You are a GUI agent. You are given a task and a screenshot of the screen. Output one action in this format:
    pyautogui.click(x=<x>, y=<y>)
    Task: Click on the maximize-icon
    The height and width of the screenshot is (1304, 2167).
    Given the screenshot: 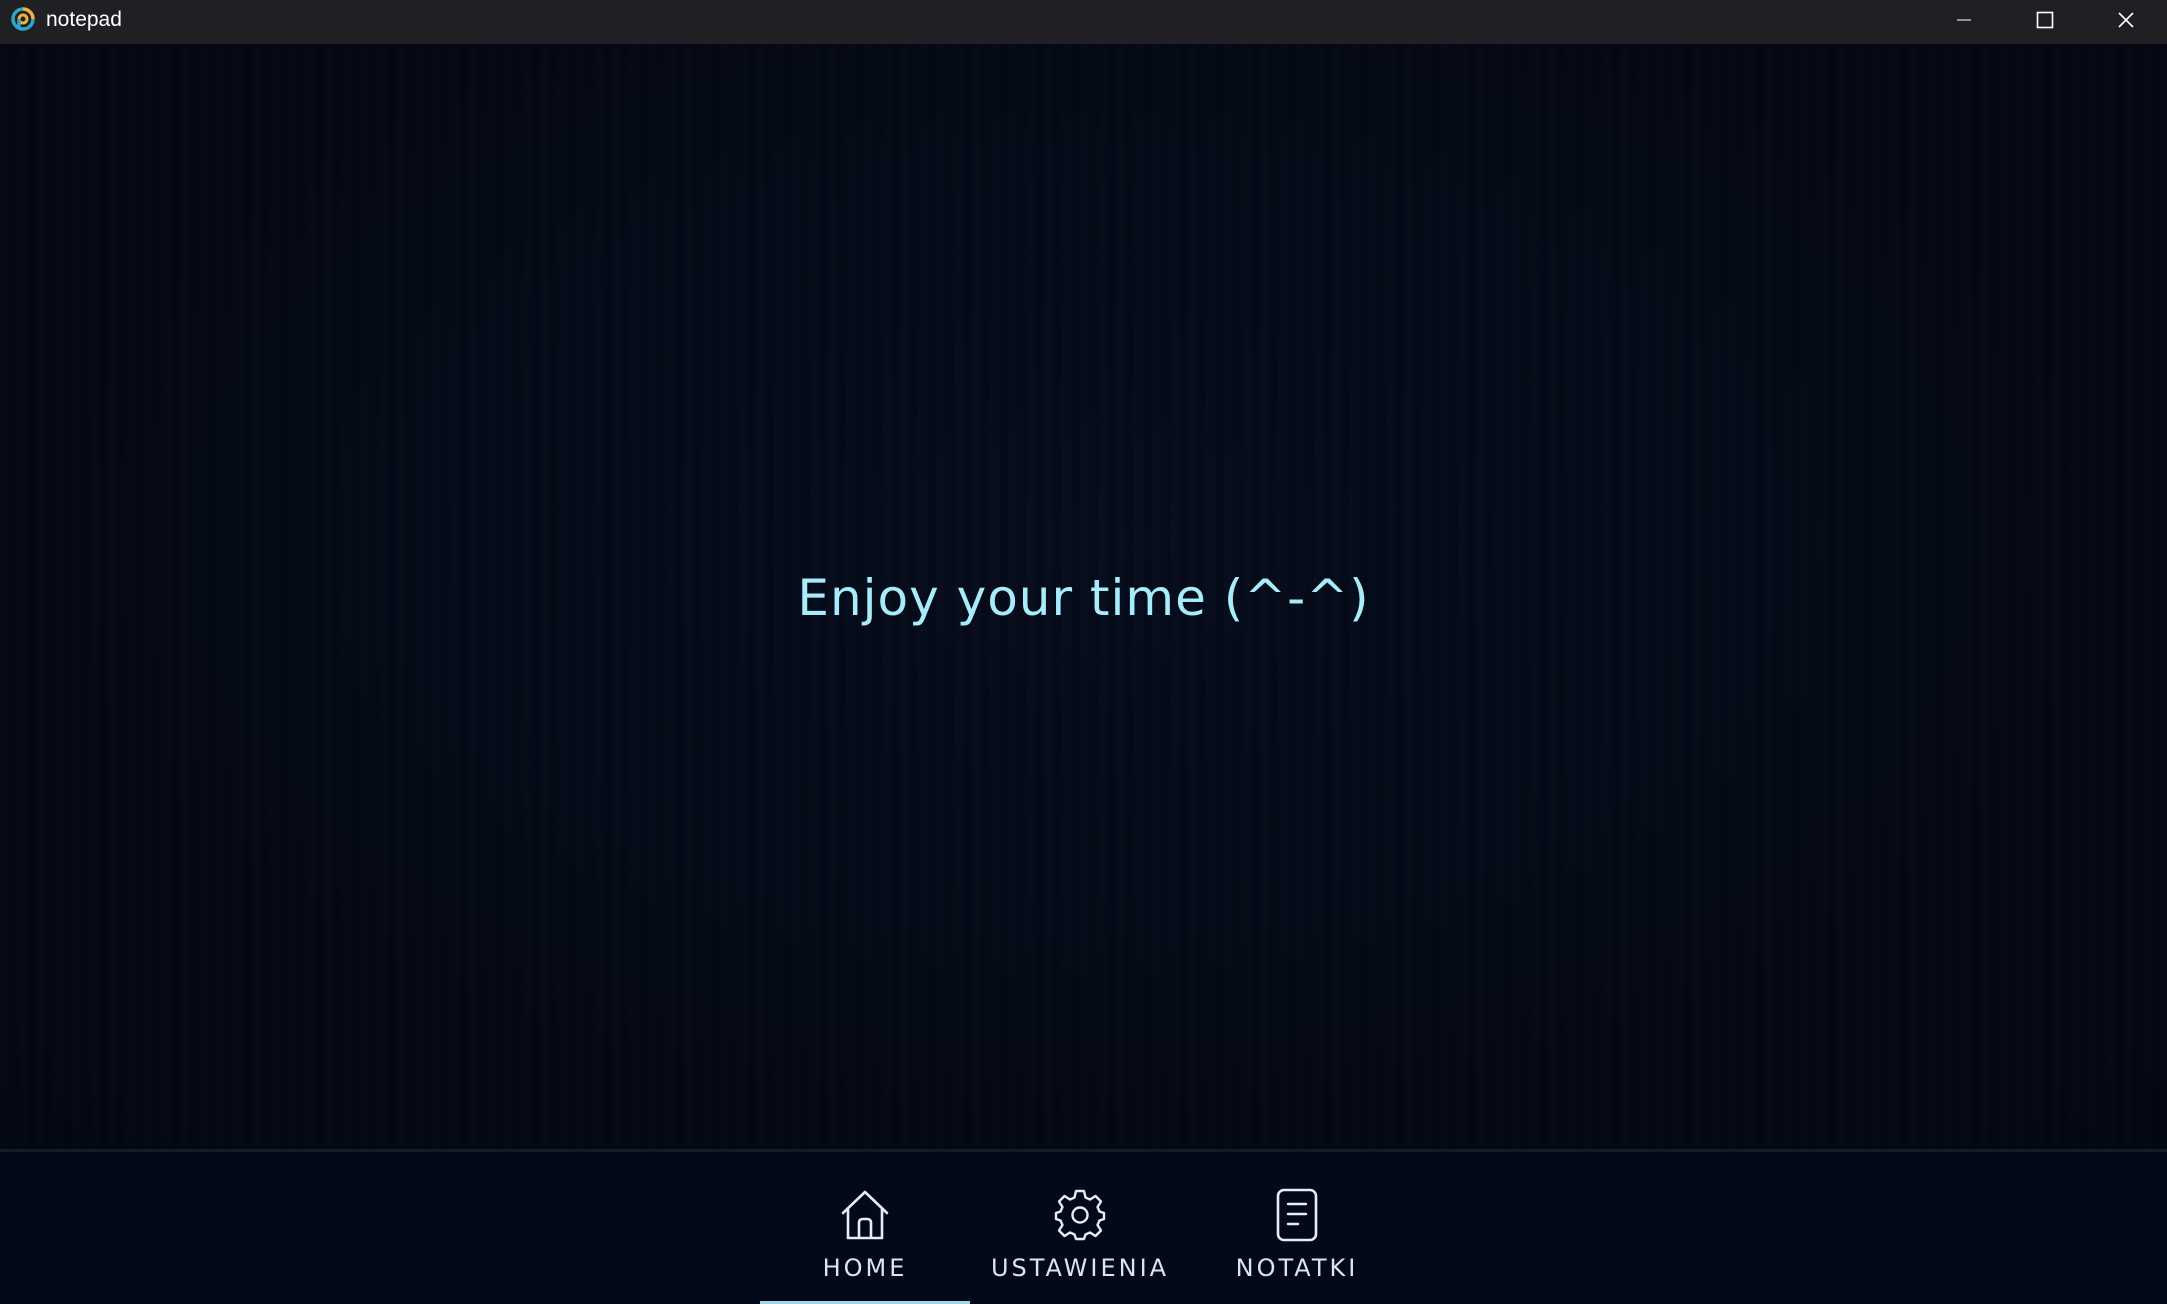 What is the action you would take?
    pyautogui.click(x=2045, y=20)
    